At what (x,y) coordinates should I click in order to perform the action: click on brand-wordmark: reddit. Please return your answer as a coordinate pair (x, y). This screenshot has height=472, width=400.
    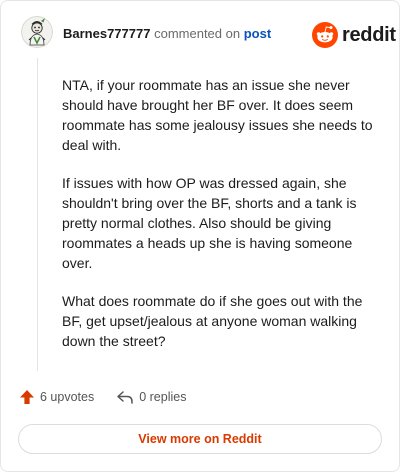
    Looking at the image, I should click on (369, 35).